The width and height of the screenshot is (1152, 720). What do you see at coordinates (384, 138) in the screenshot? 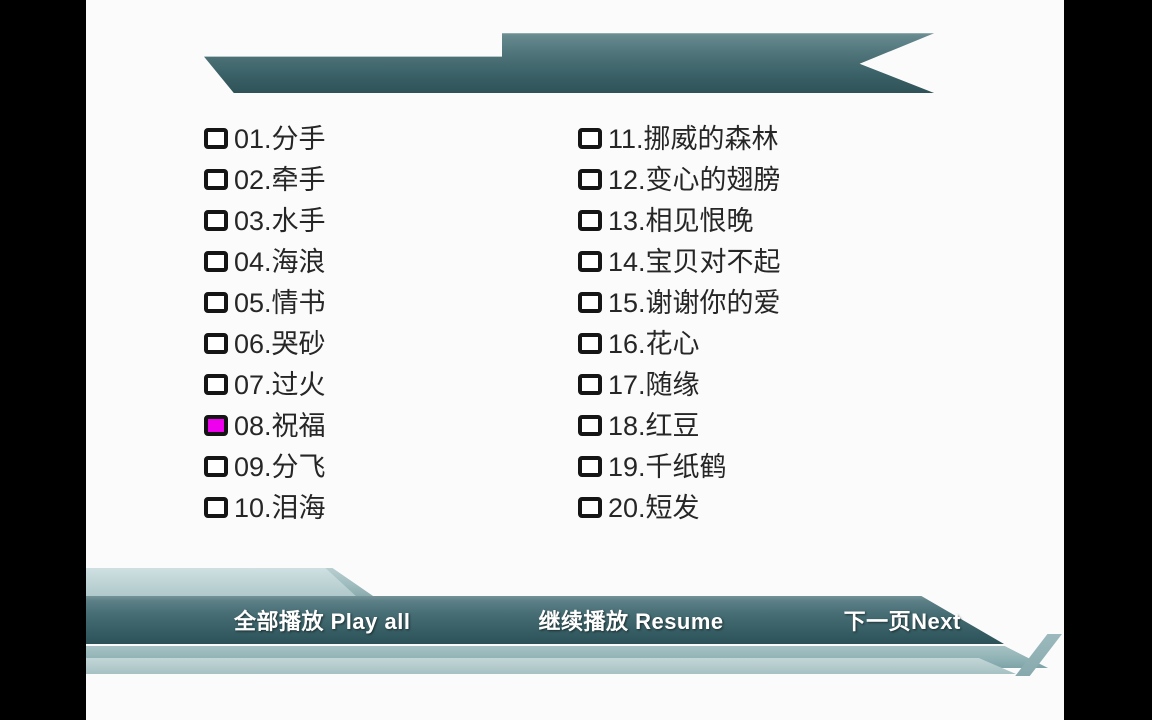
I see `track-row: 01.分手` at bounding box center [384, 138].